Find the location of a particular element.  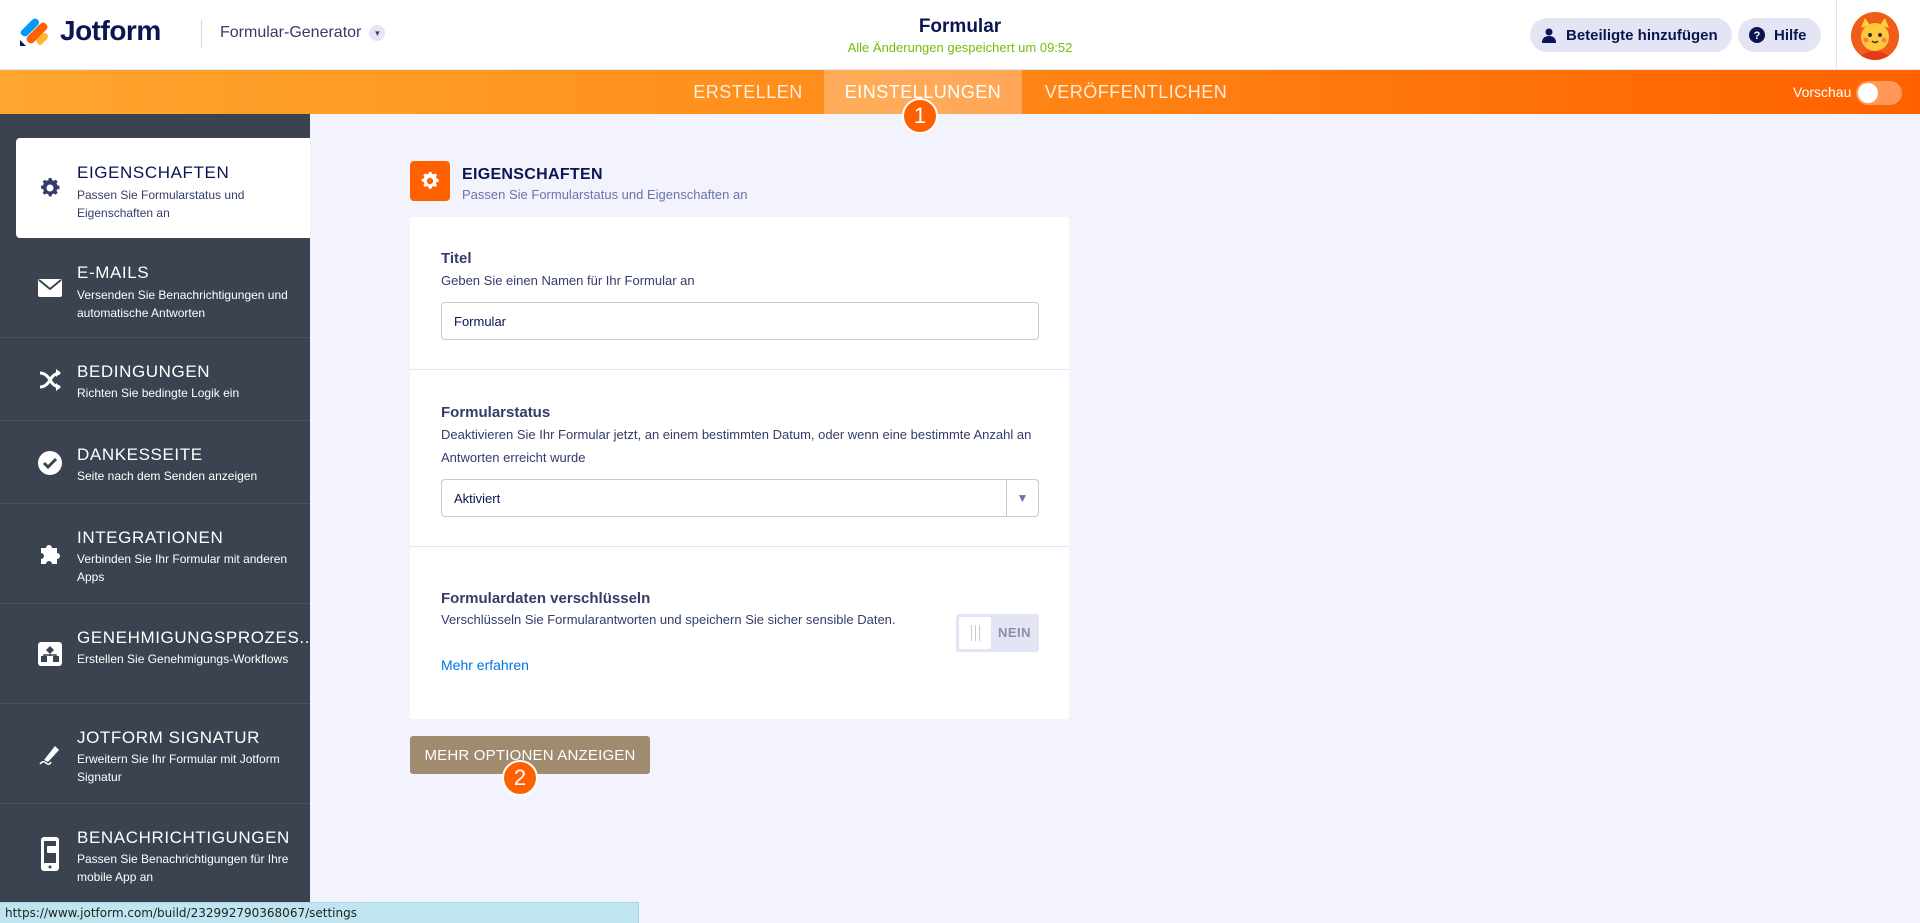

puzzle-icon is located at coordinates (50, 554).